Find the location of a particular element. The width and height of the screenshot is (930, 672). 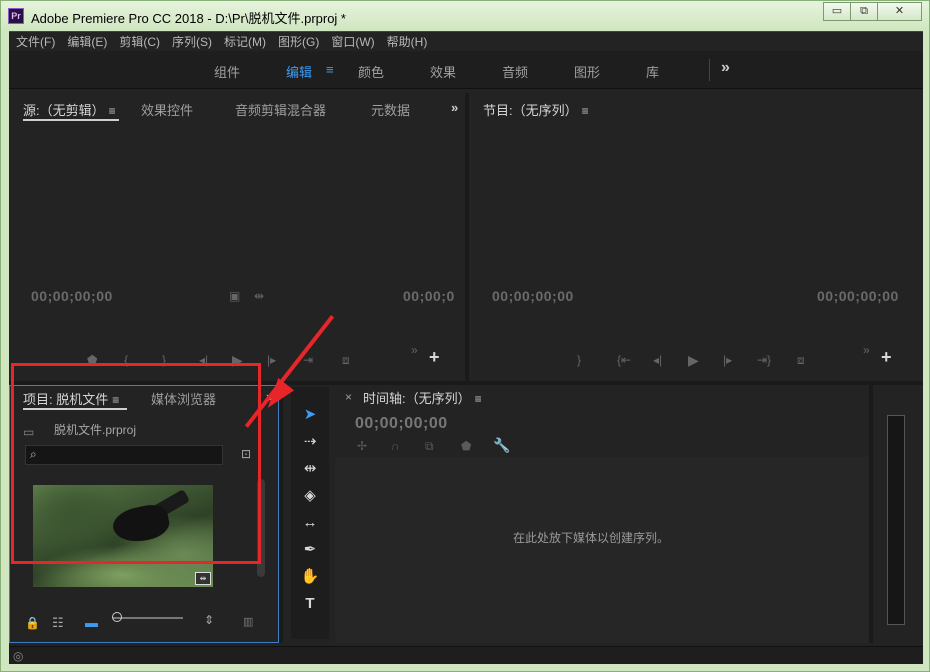

status-icon: ◎ is located at coordinates (18, 656).